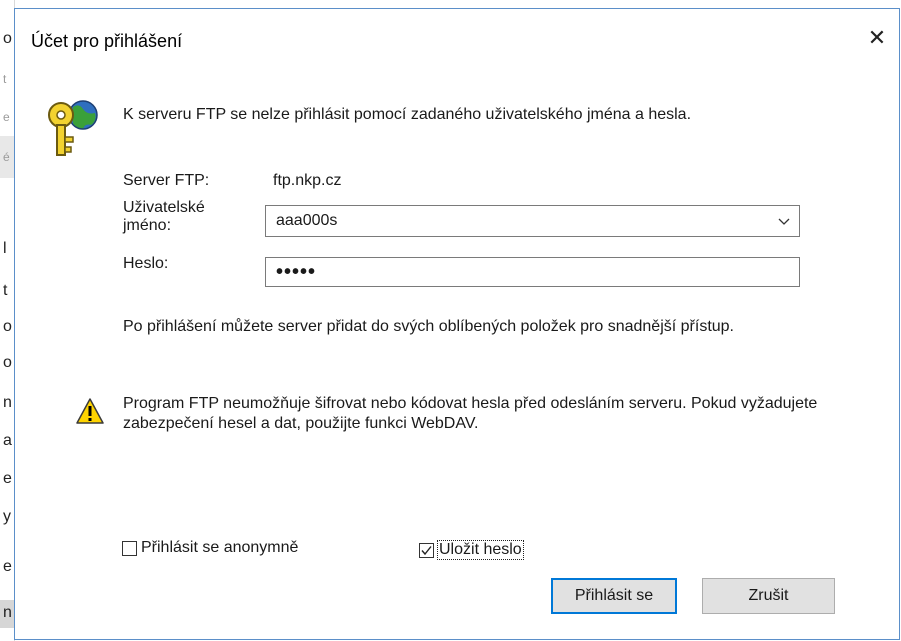 This screenshot has height=641, width=901. Describe the element at coordinates (480, 550) in the screenshot. I see `save-password-label: Uložit heslo` at that location.